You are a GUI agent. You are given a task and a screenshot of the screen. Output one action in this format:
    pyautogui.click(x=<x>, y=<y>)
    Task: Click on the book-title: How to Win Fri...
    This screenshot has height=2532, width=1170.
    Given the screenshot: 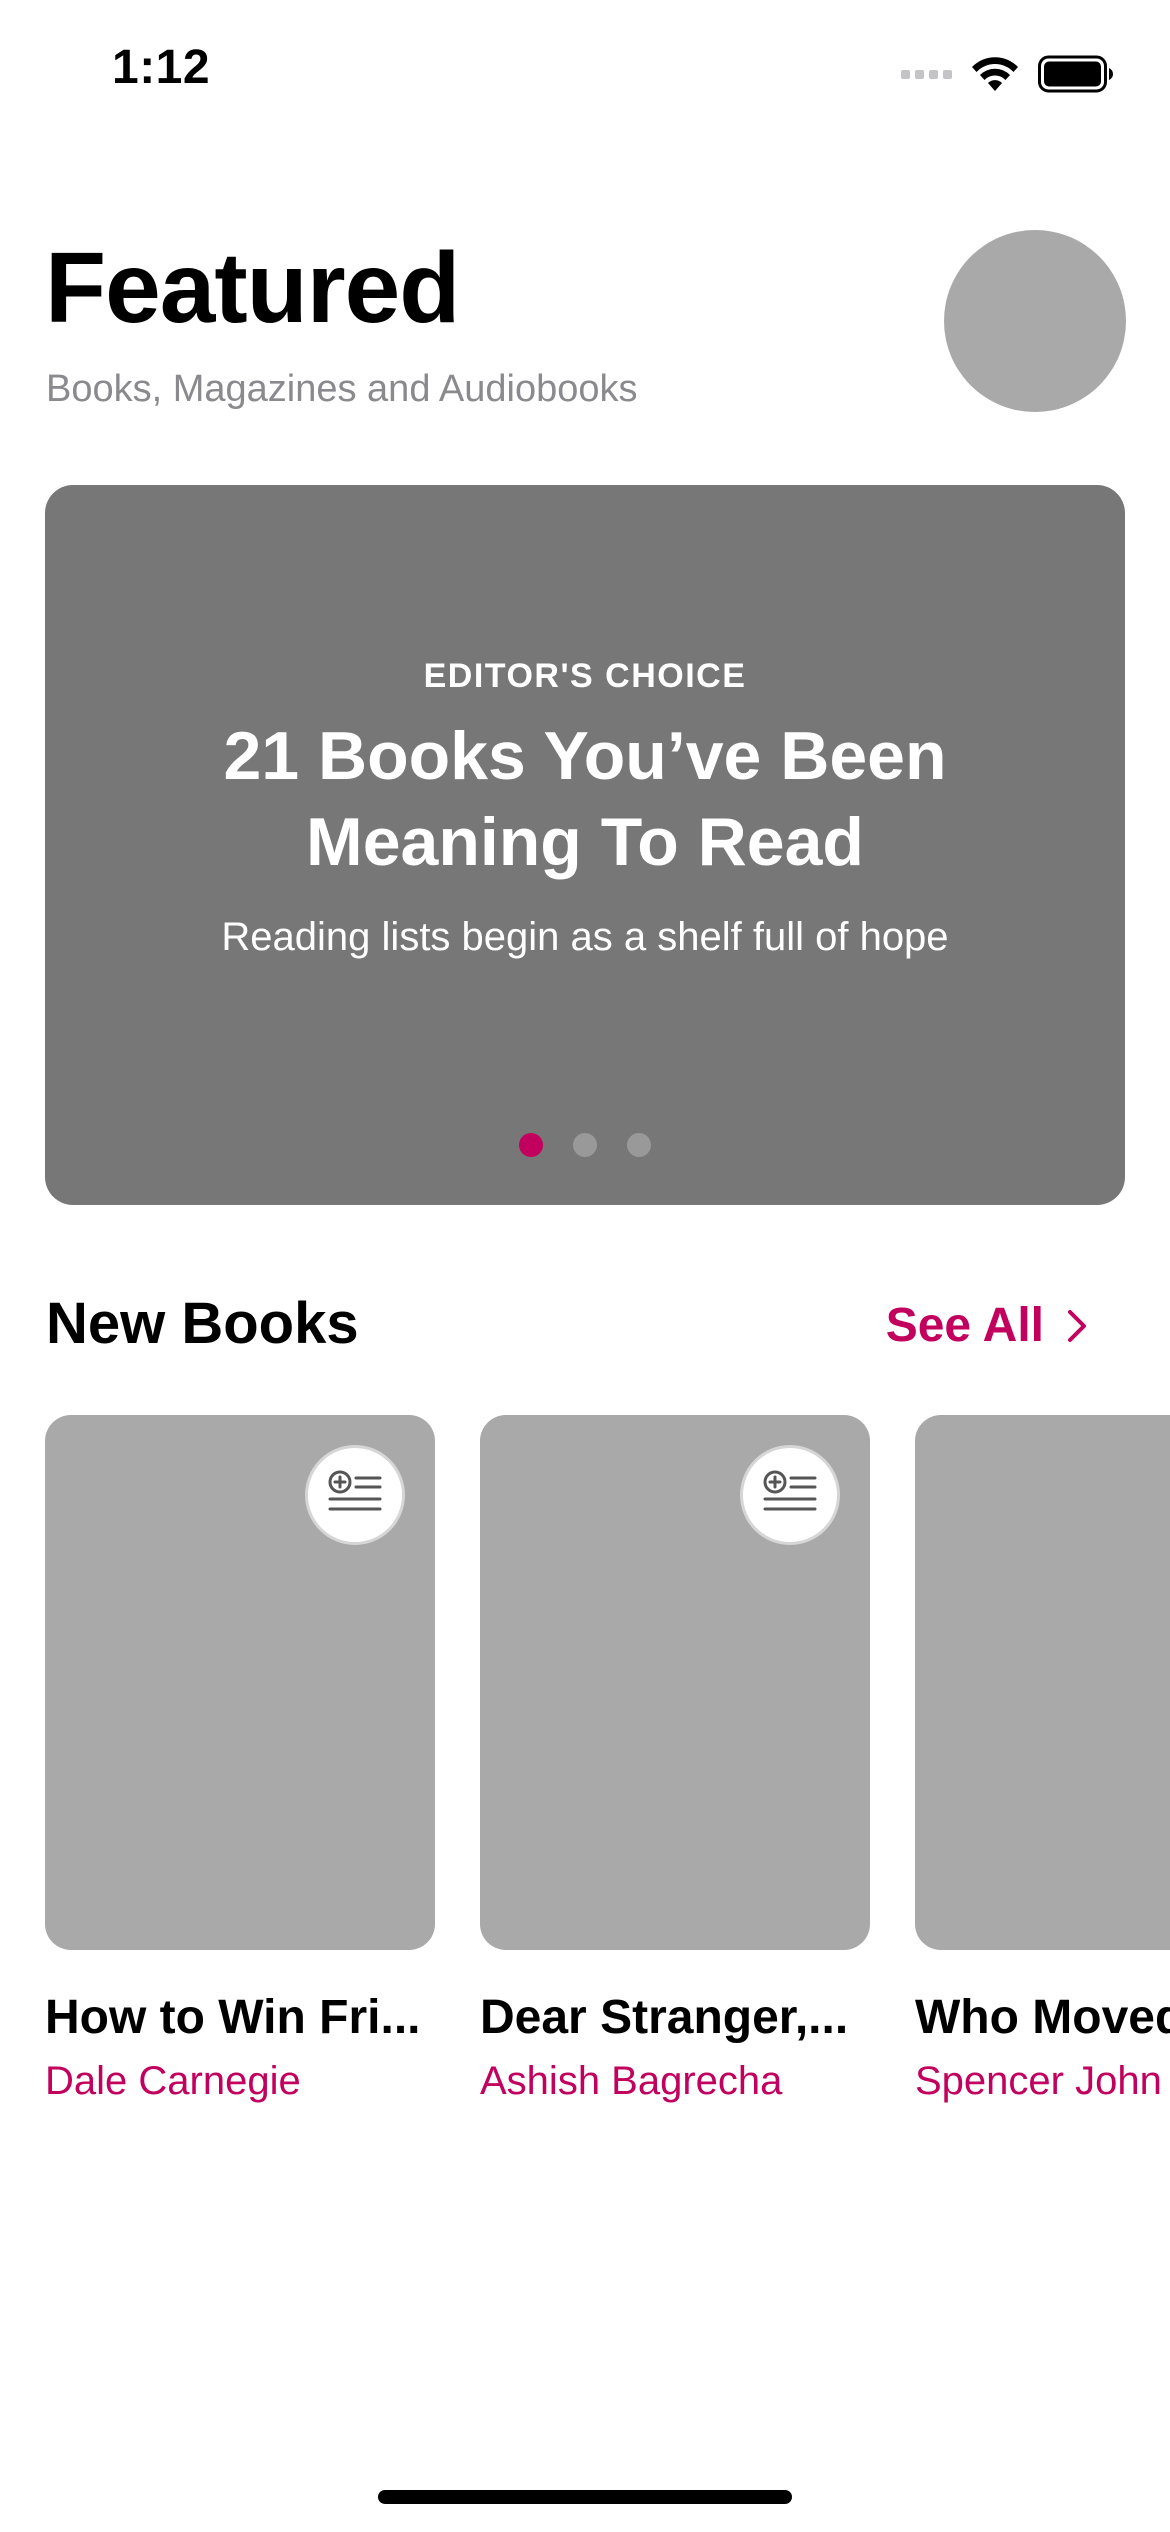 What is the action you would take?
    pyautogui.click(x=233, y=2017)
    